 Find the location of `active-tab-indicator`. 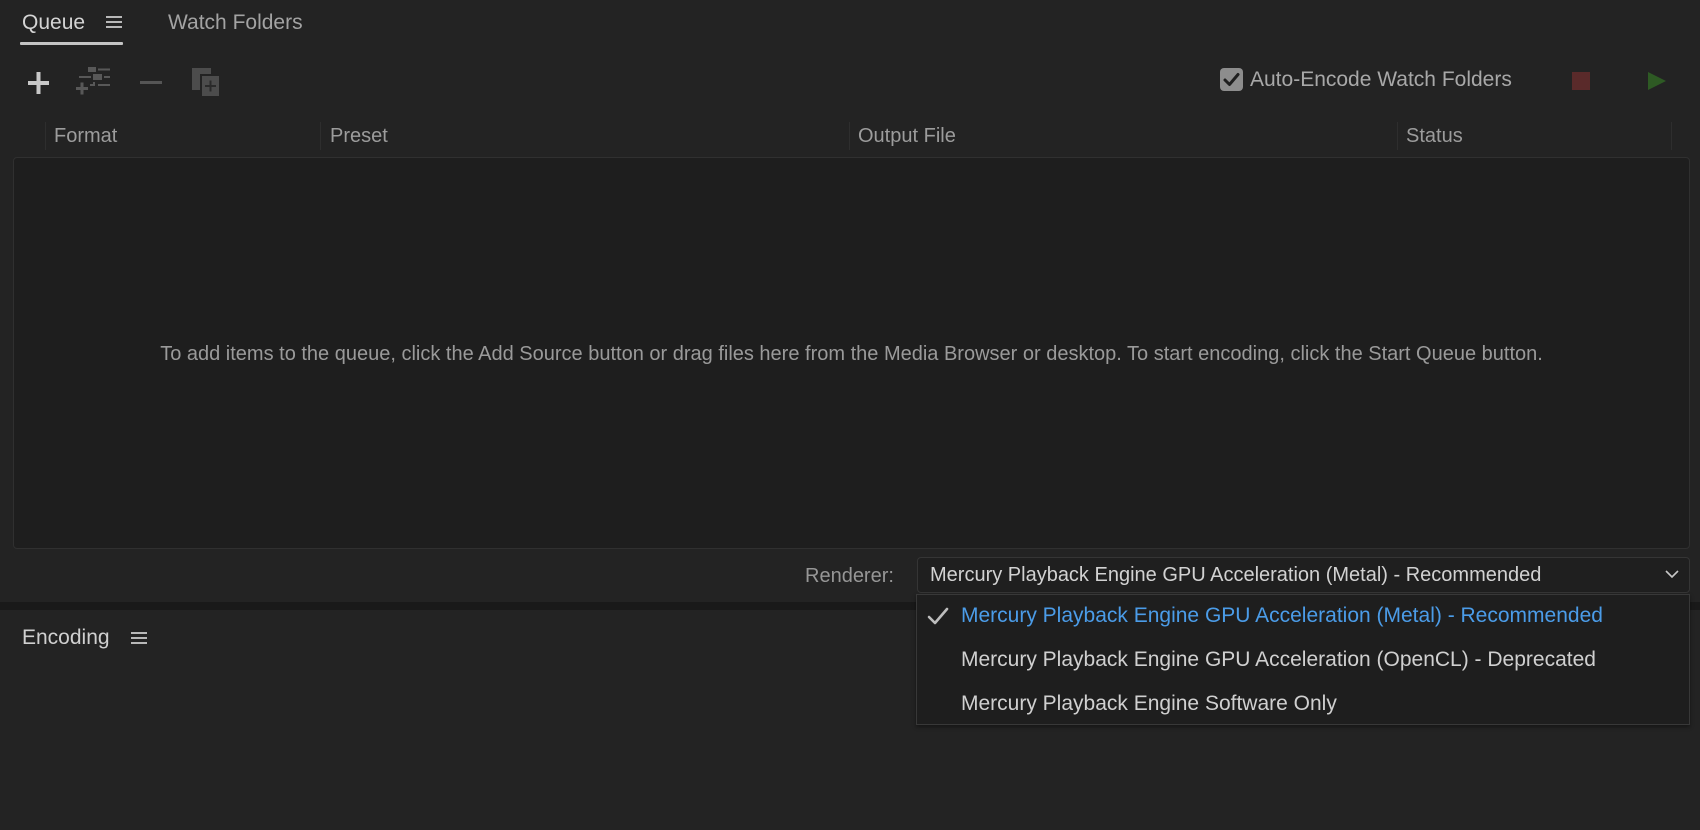

active-tab-indicator is located at coordinates (71, 43).